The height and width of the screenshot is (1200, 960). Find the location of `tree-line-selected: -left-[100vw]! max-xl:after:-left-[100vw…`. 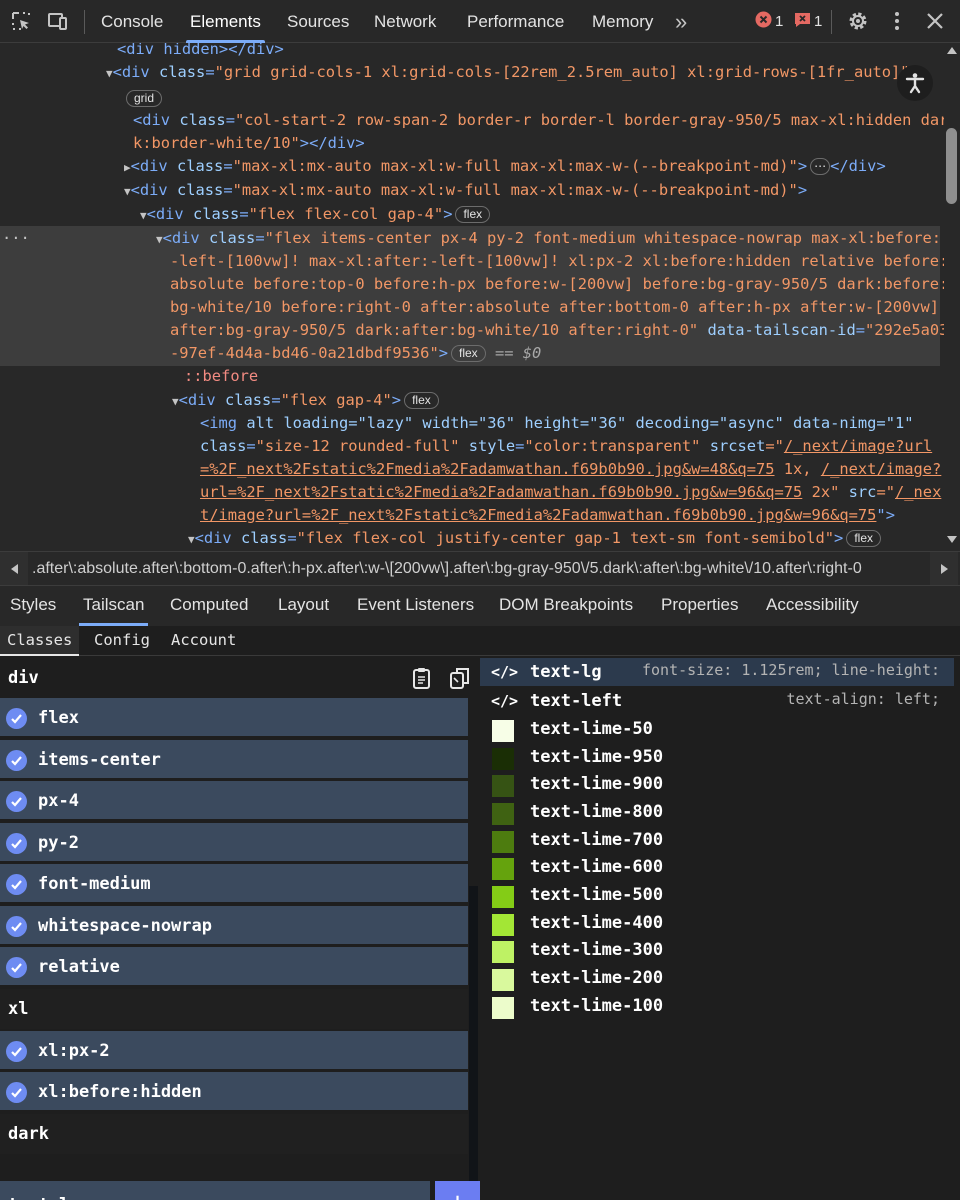

tree-line-selected: -left-[100vw]! max-xl:after:-left-[100vw… is located at coordinates (559, 261).